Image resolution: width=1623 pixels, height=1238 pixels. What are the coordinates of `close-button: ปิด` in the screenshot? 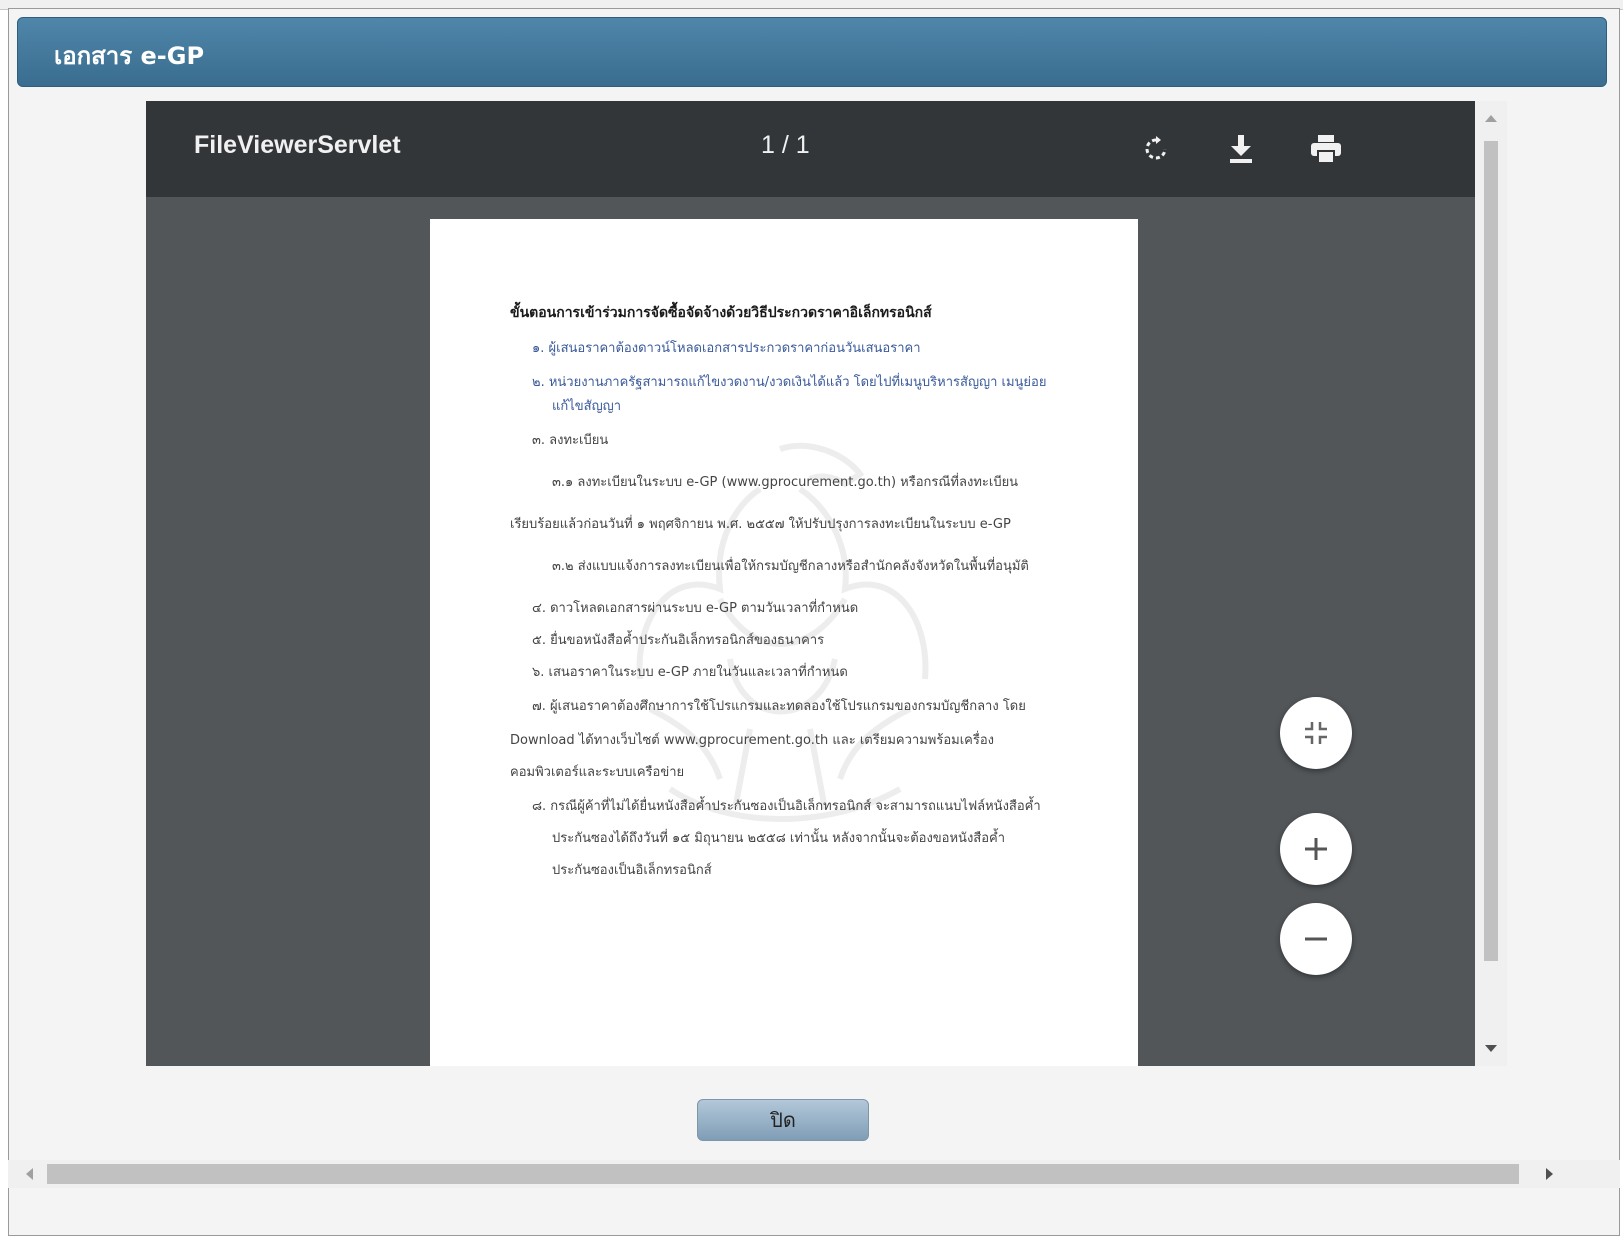 It's located at (783, 1120).